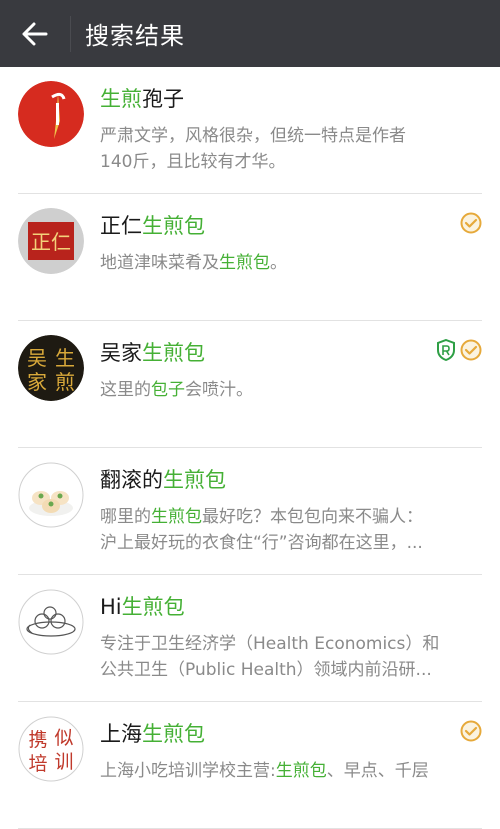  Describe the element at coordinates (278, 263) in the screenshot. I see `description-text: 。` at that location.